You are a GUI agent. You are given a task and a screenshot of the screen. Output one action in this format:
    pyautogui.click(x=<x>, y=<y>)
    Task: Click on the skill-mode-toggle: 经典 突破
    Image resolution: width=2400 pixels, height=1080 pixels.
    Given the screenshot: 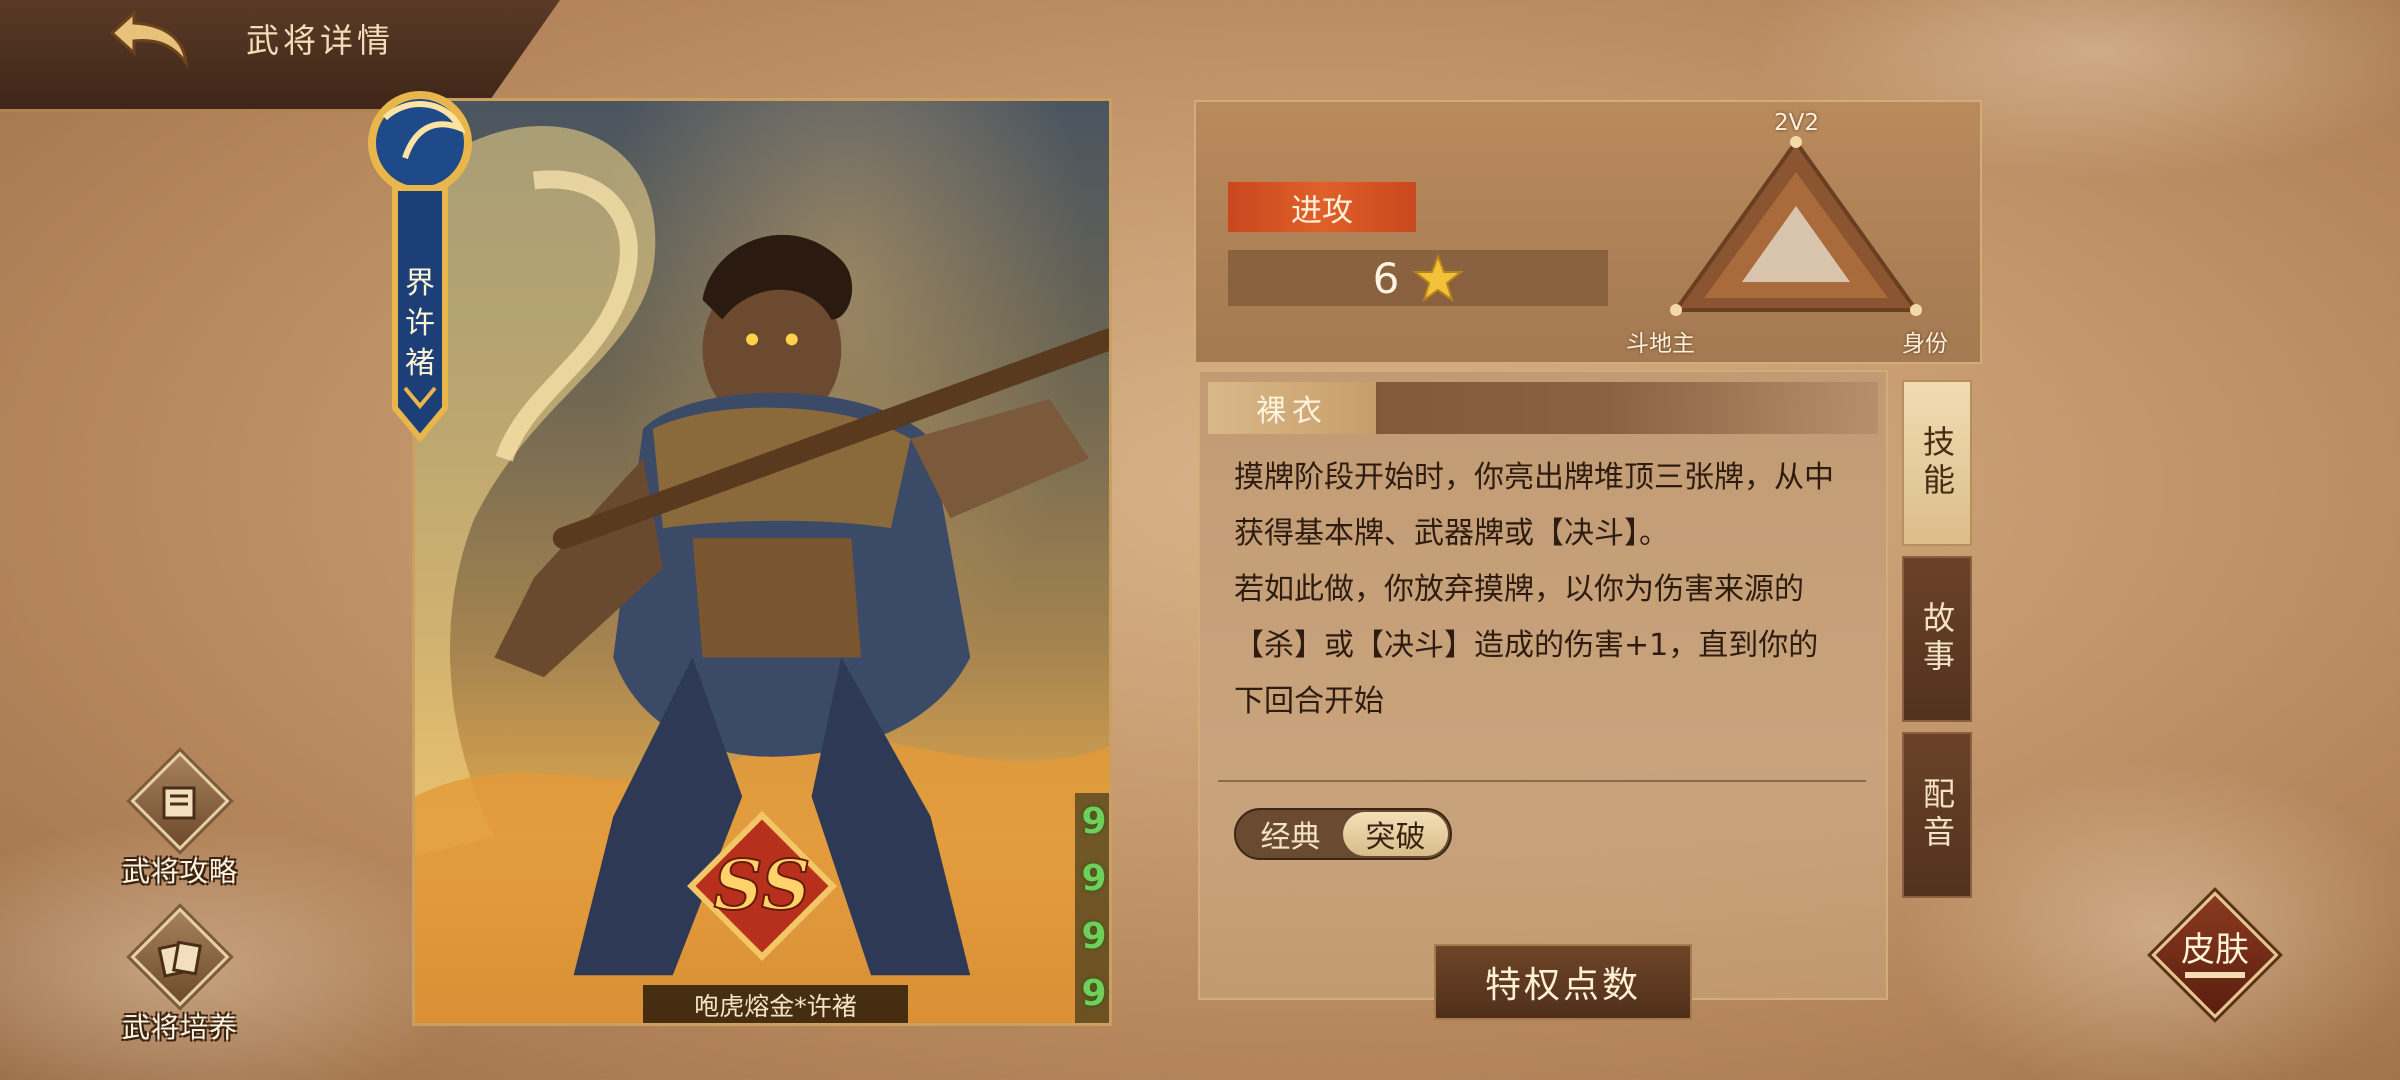 What is the action you would take?
    pyautogui.click(x=1343, y=834)
    